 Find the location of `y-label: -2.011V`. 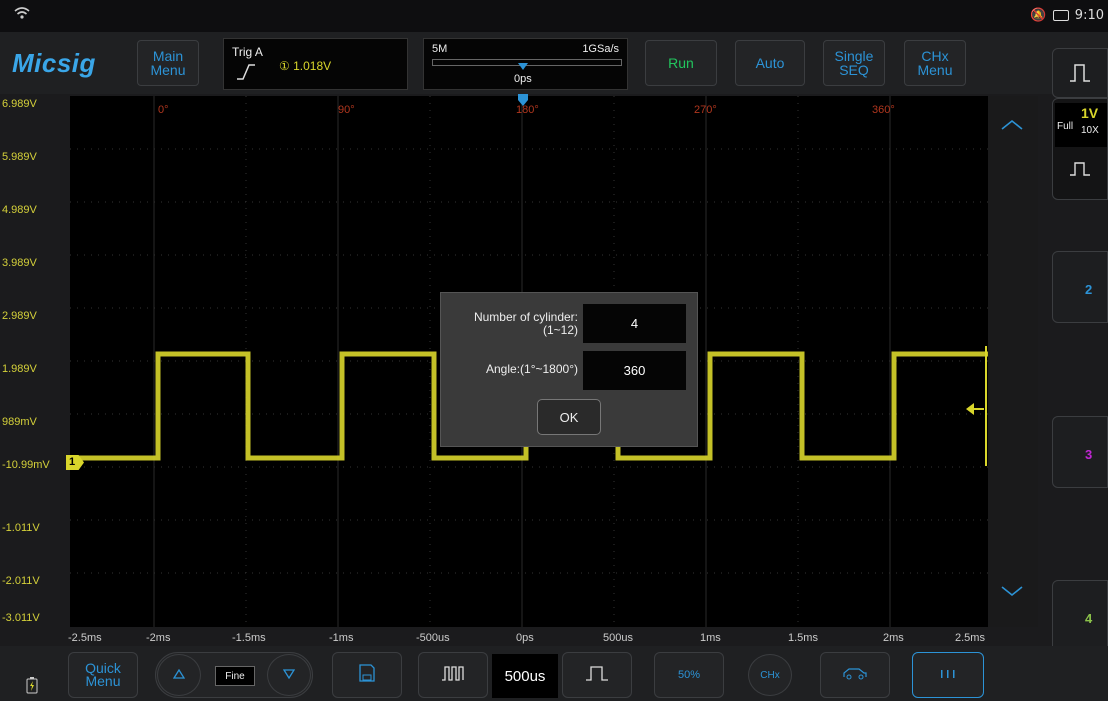

y-label: -2.011V is located at coordinates (21, 581).